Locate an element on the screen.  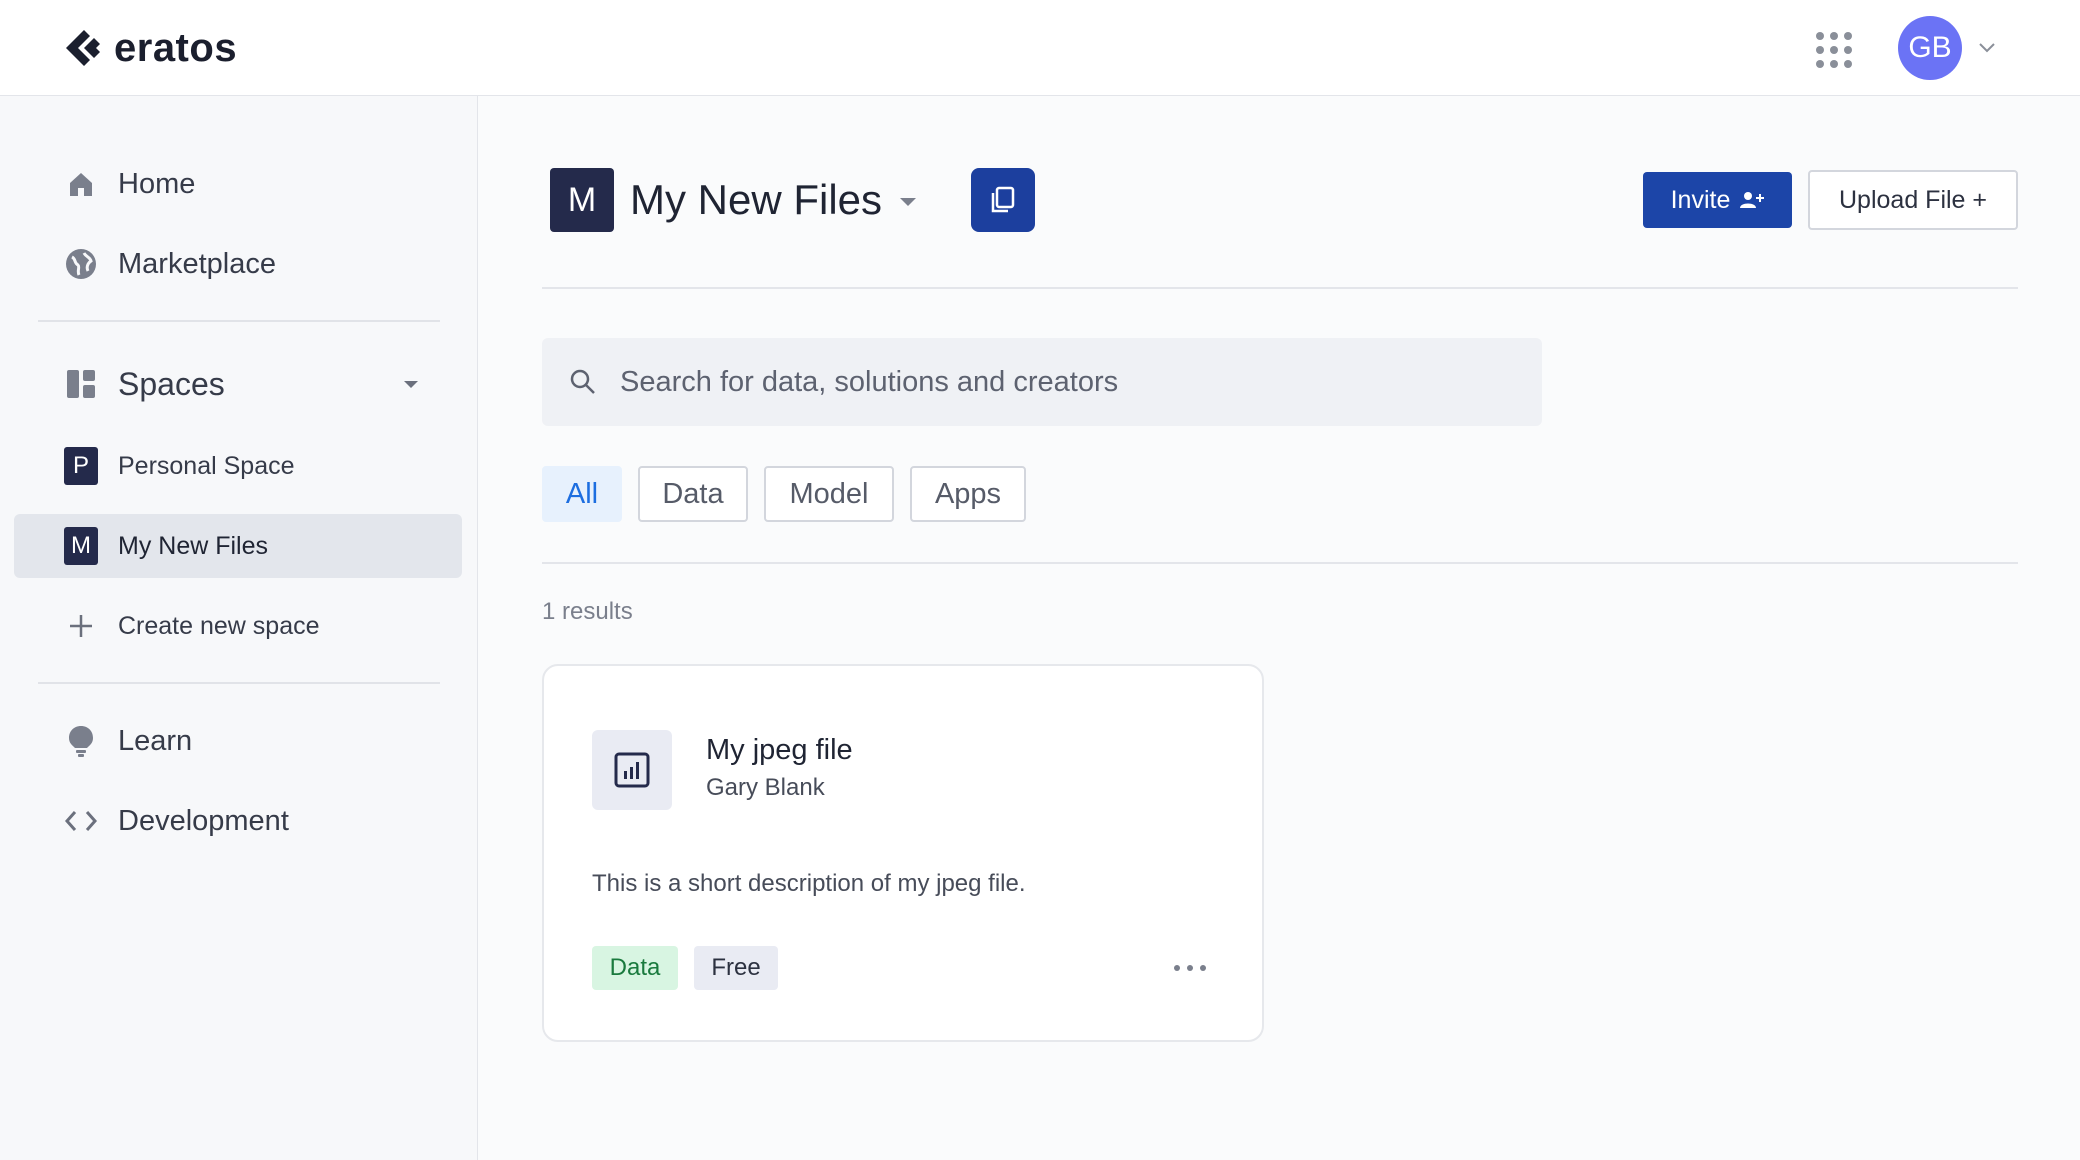
sidebar-item-label: Development is located at coordinates (203, 820).